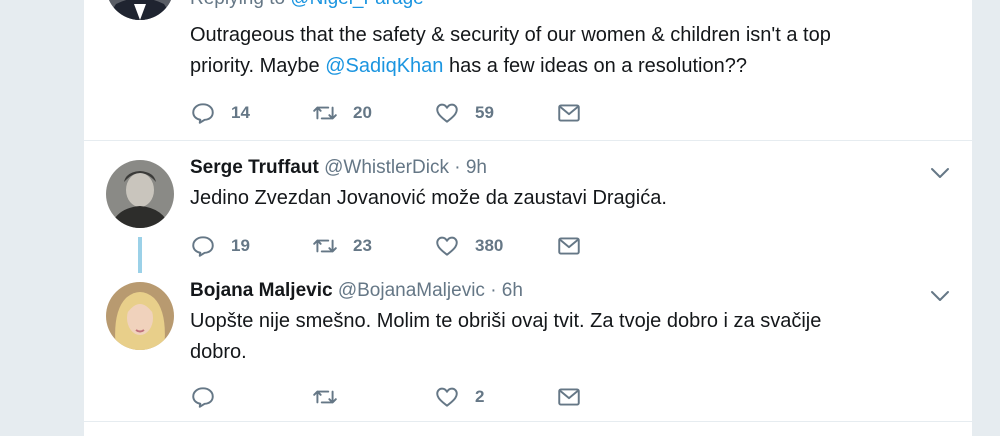 The height and width of the screenshot is (436, 1000). Describe the element at coordinates (459, 397) in the screenshot. I see `like-button: 2` at that location.